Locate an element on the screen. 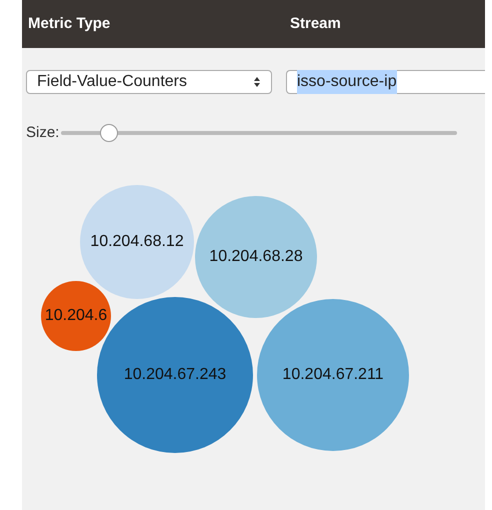 This screenshot has height=510, width=492. bubble-label: 10.204.67.211 is located at coordinates (333, 374).